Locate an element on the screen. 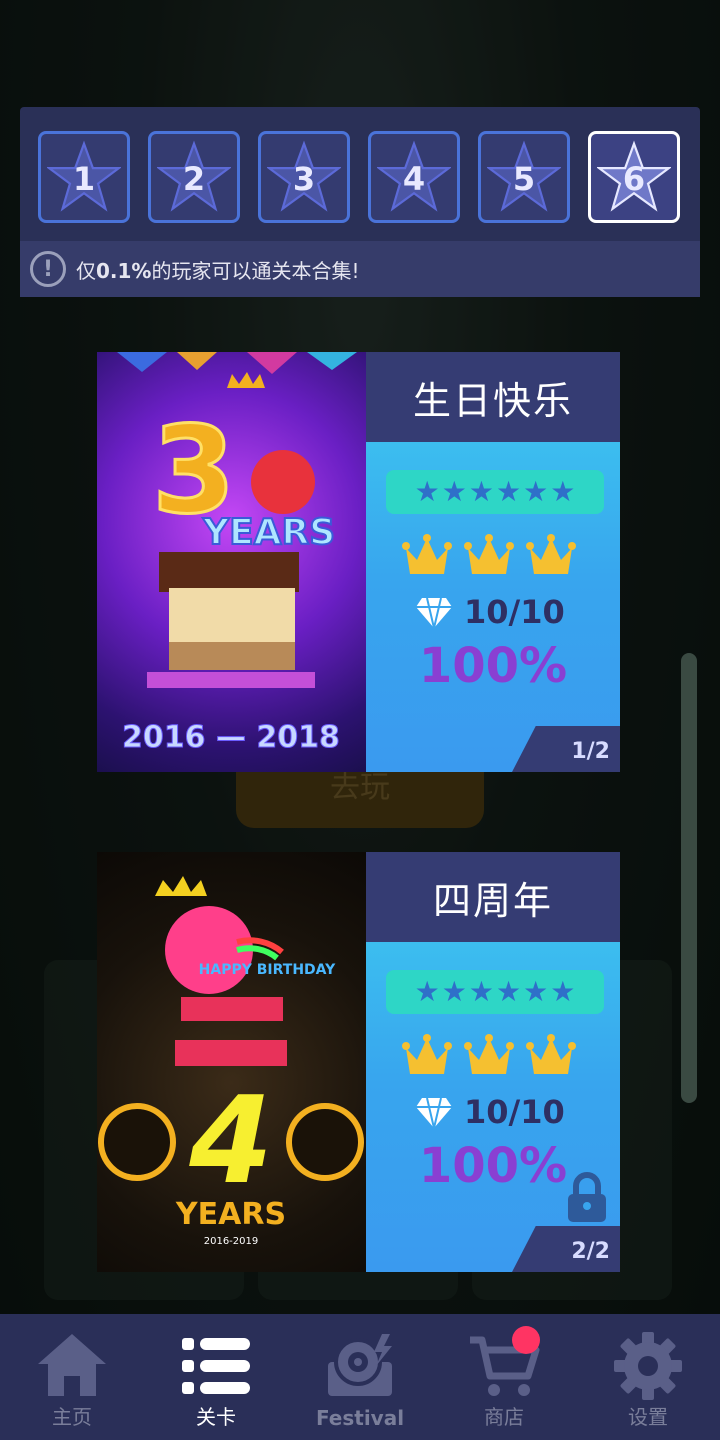 The height and width of the screenshot is (1440, 720). star-tab-3: 3 is located at coordinates (304, 177).